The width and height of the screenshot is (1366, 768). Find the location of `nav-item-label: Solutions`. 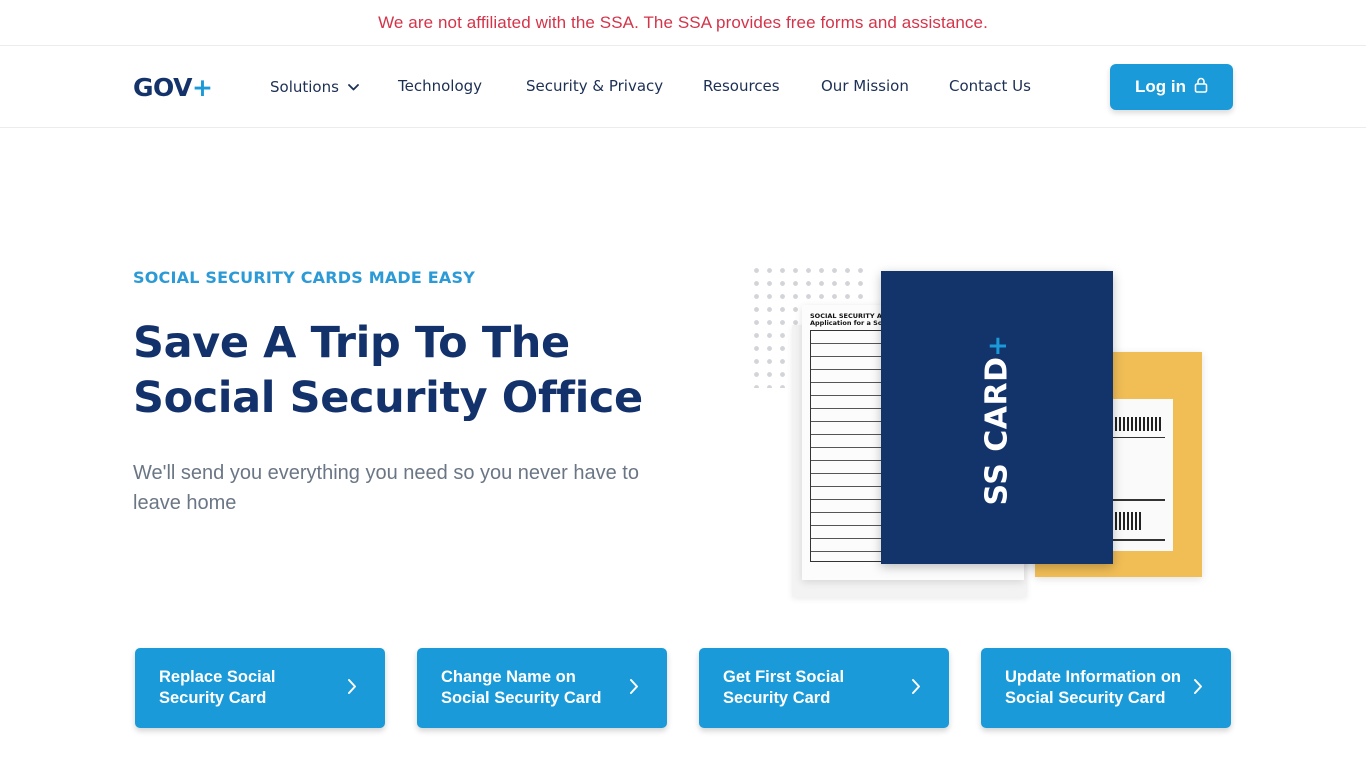

nav-item-label: Solutions is located at coordinates (304, 87).